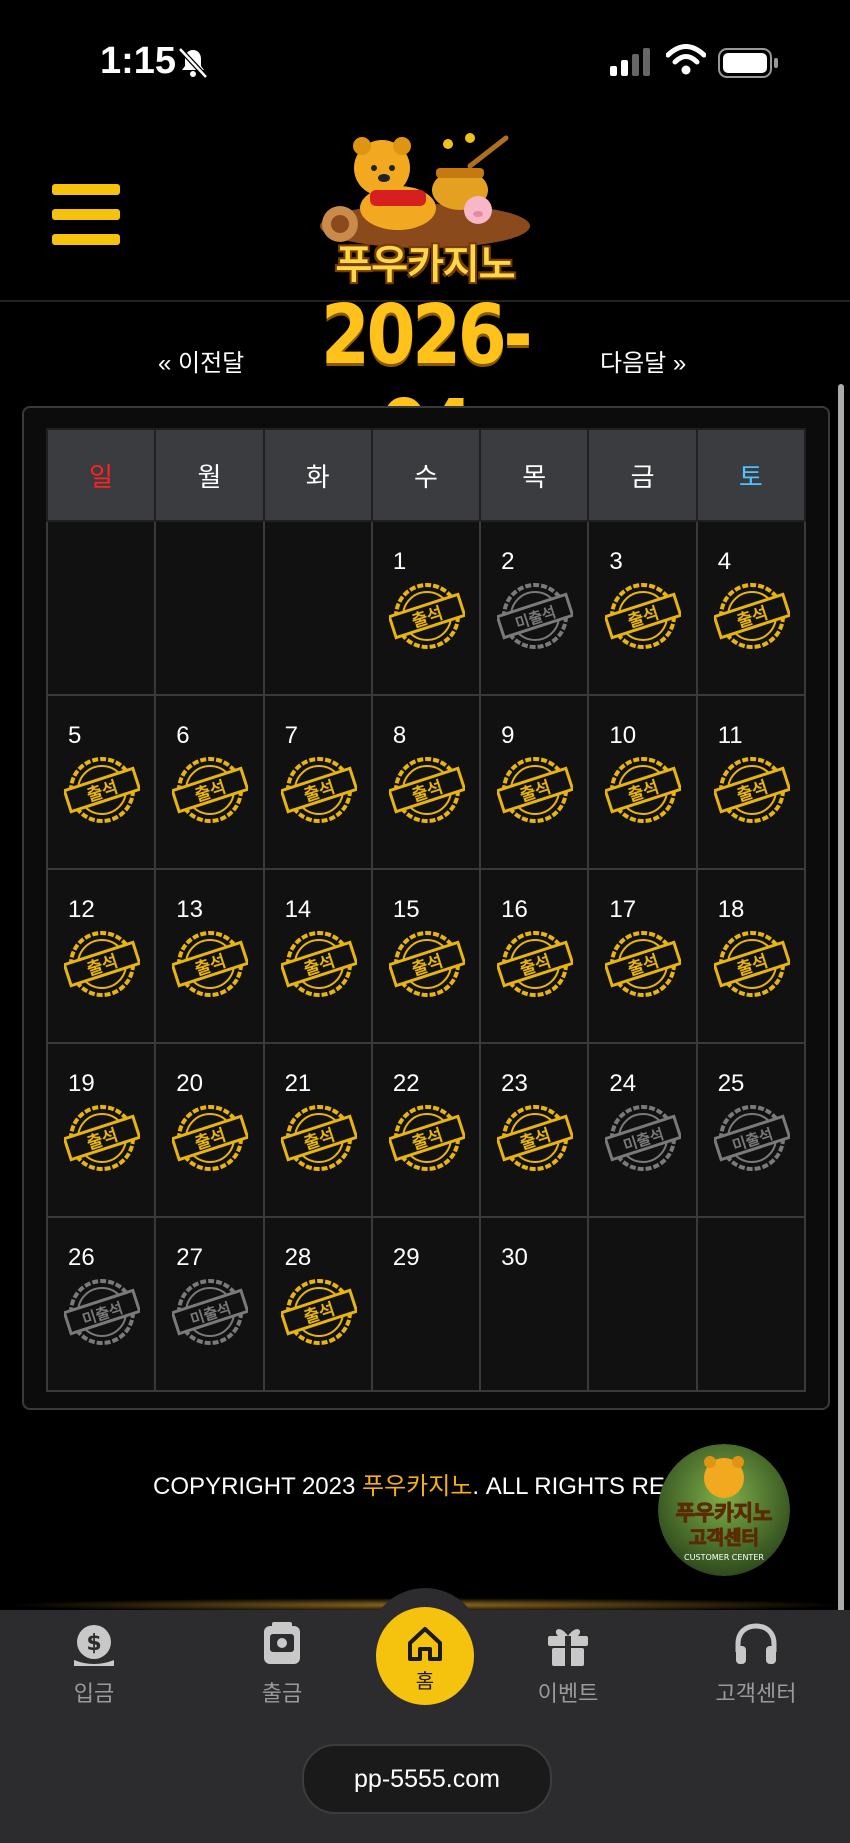  I want to click on day-number: 8, so click(399, 735).